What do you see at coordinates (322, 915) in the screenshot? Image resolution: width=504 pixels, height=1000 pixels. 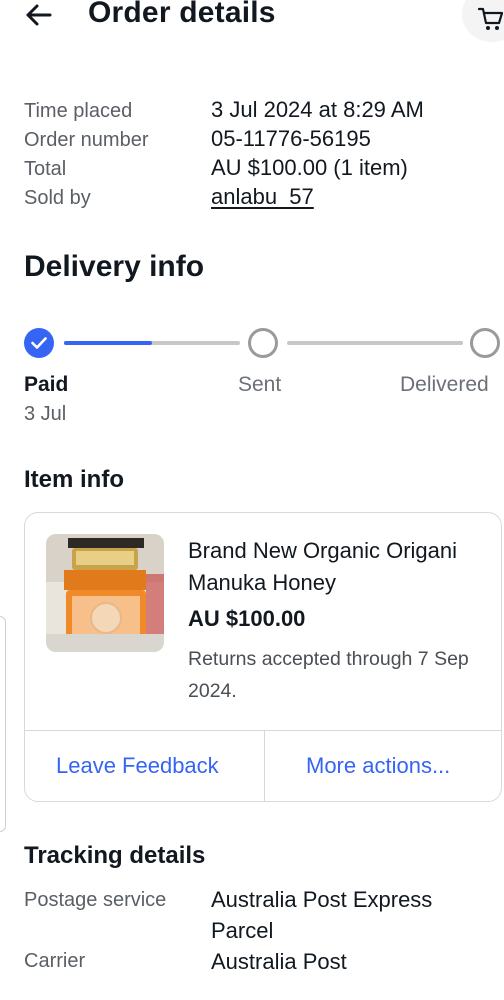 I see `postage-service-value: Australia Post Express Parcel` at bounding box center [322, 915].